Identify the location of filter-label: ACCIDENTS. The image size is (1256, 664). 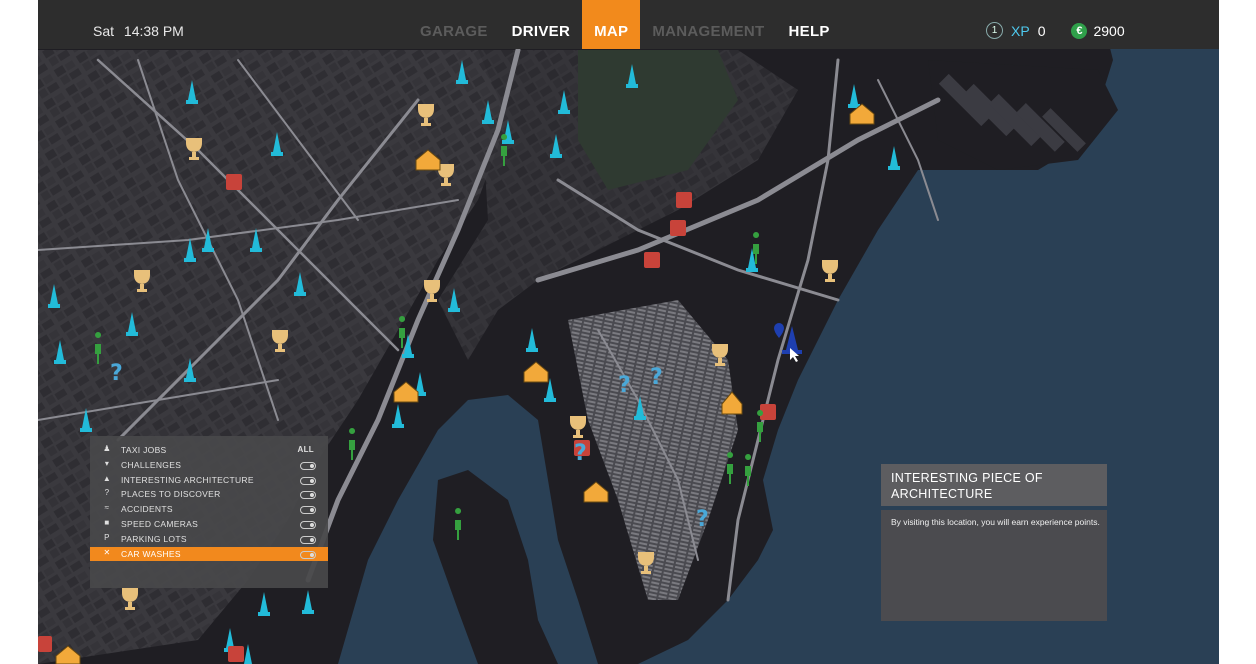
(147, 509).